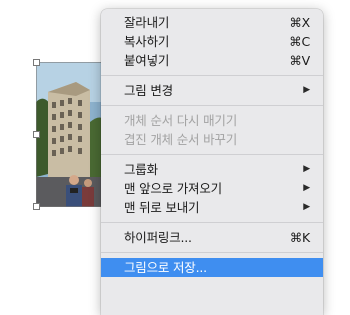 The width and height of the screenshot is (350, 315). I want to click on resize-handle-middle-left, so click(36, 134).